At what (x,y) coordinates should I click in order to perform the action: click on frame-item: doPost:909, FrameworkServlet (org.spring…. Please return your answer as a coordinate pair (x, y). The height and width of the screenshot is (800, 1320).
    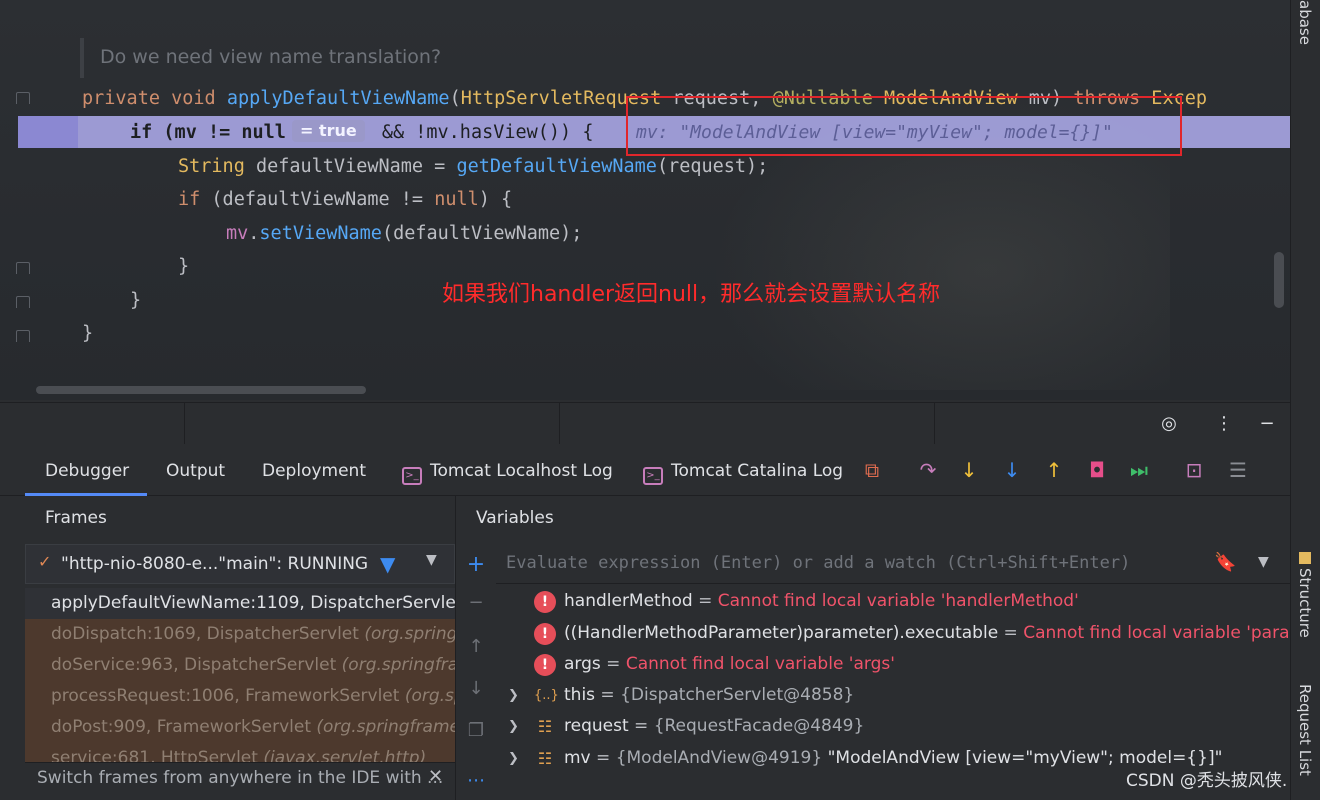
    Looking at the image, I should click on (240, 727).